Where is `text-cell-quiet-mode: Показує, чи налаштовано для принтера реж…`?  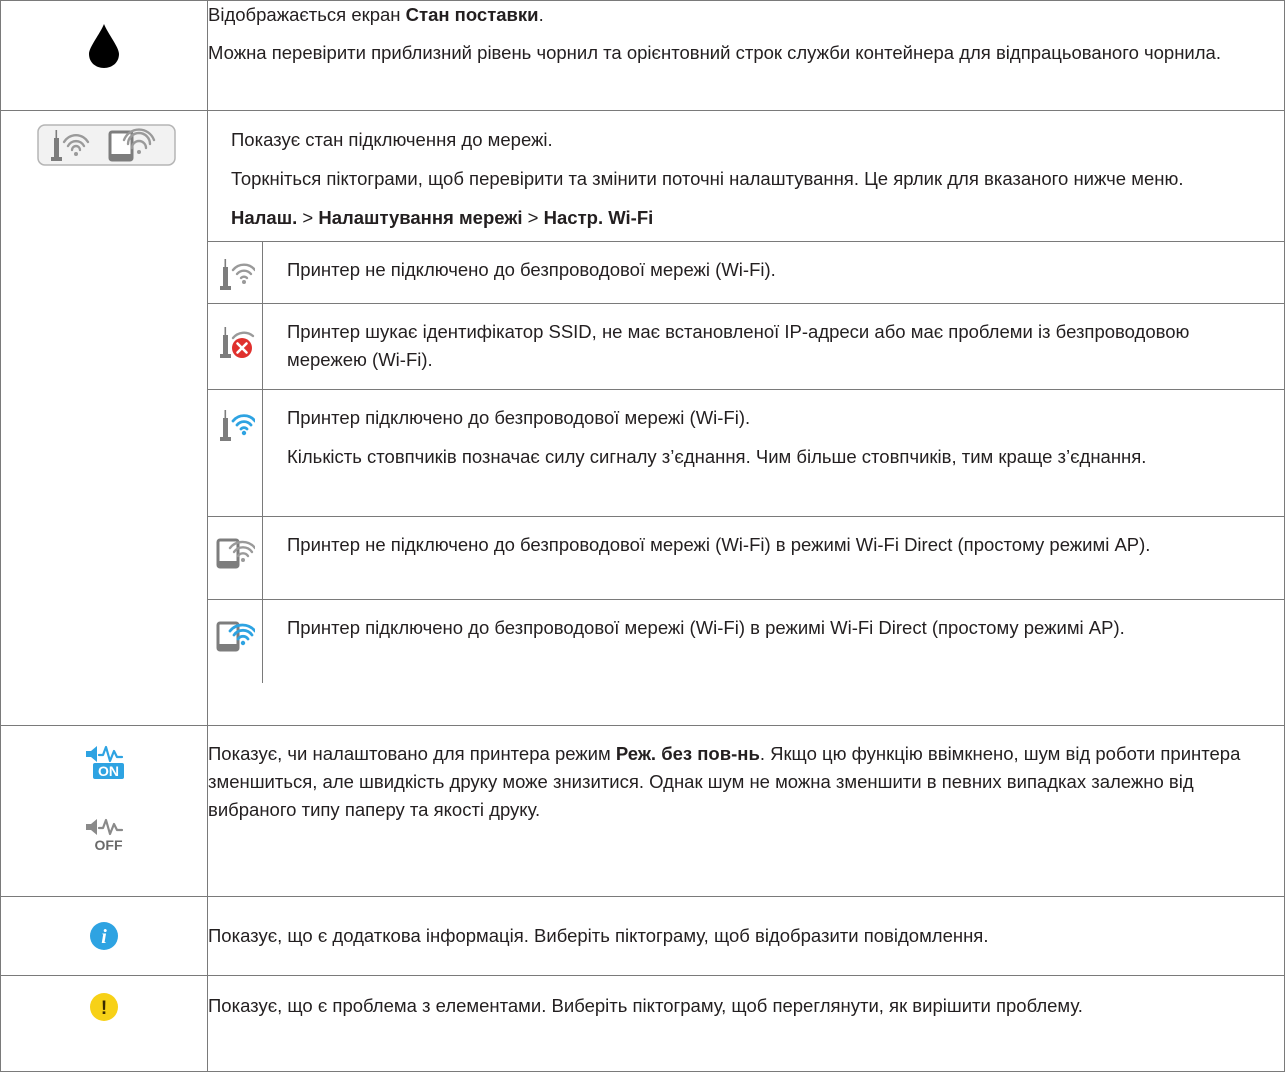
text-cell-quiet-mode: Показує, чи налаштовано для принтера реж… is located at coordinates (746, 811).